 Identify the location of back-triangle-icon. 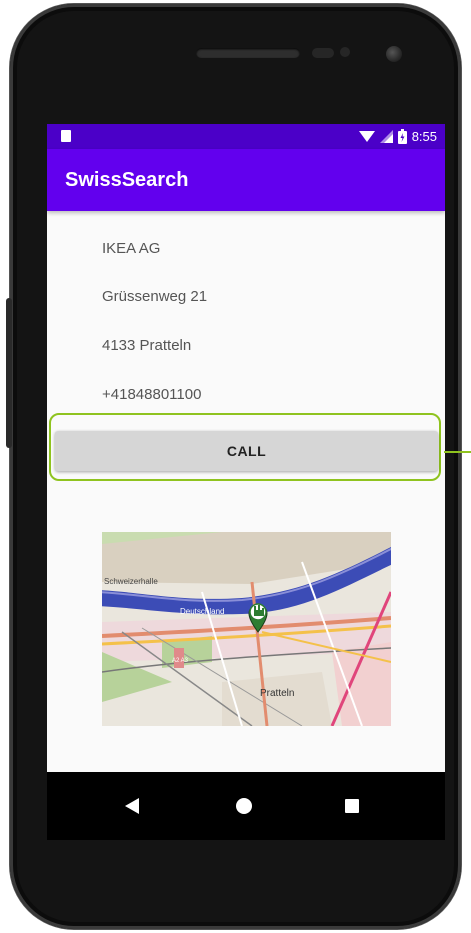
(132, 806).